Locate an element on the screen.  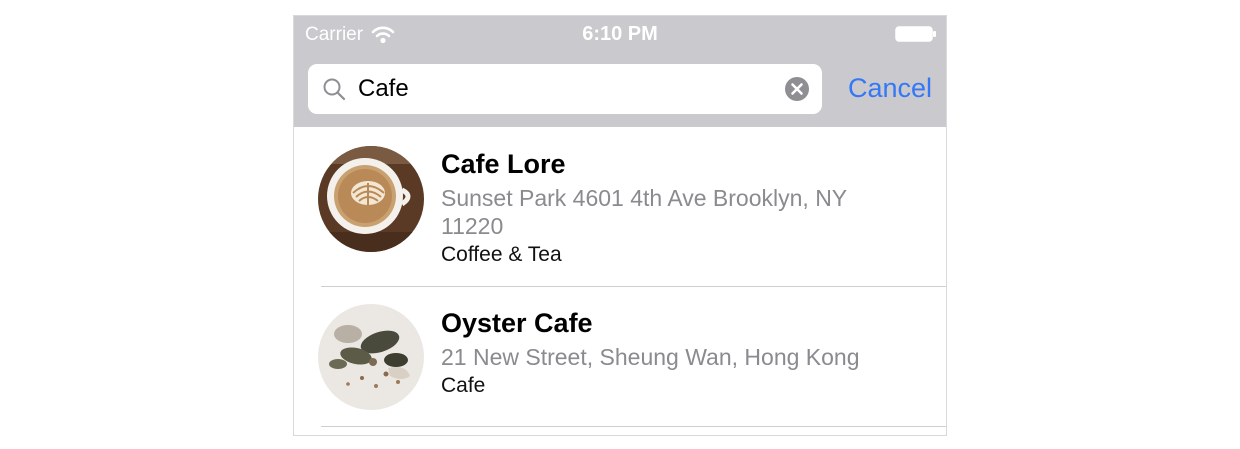
search-field is located at coordinates (565, 89).